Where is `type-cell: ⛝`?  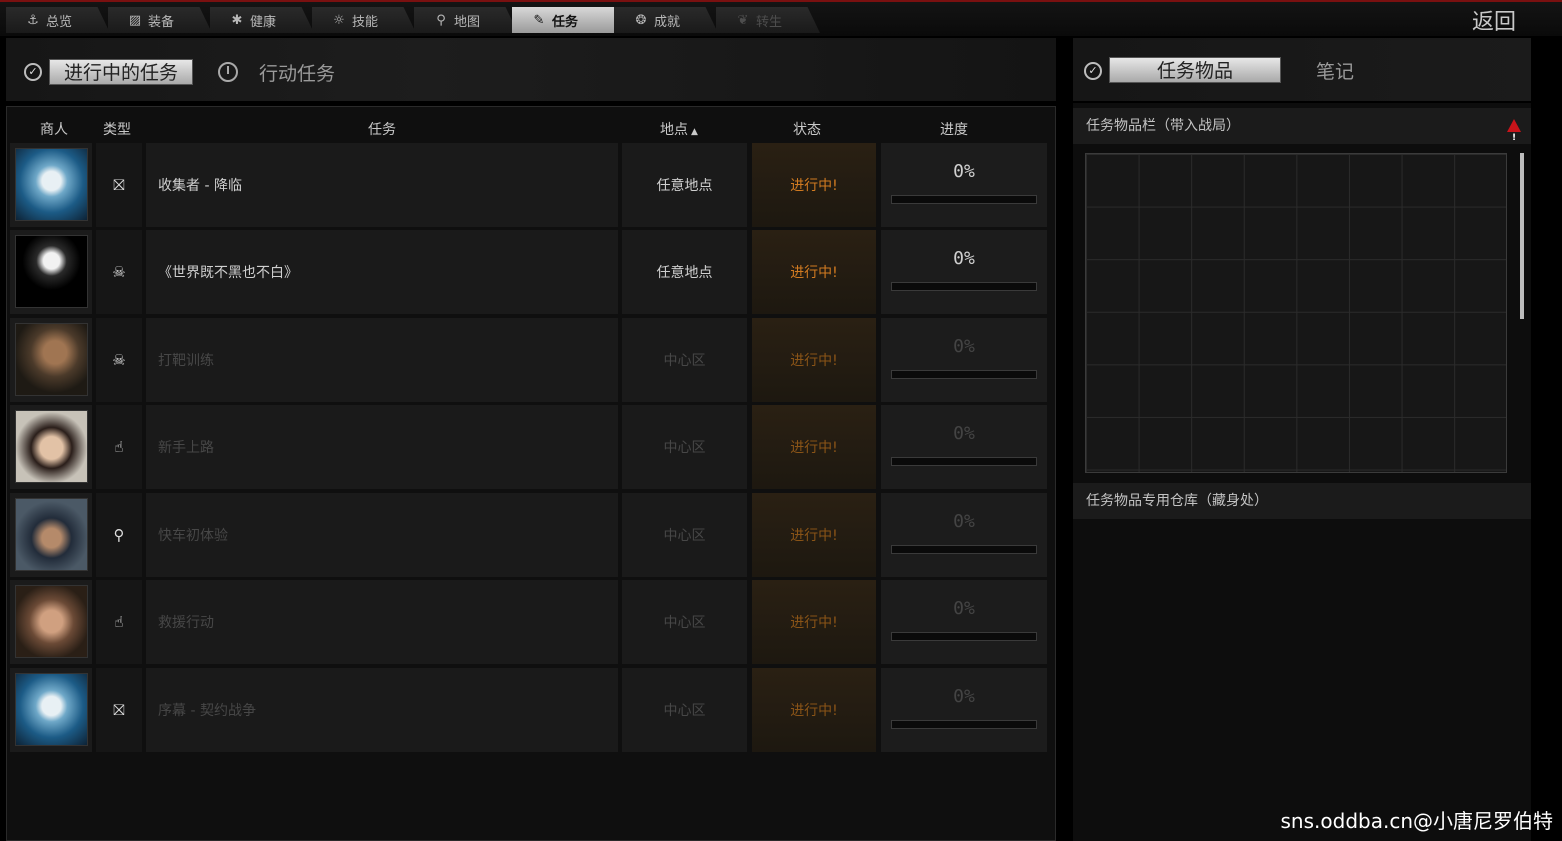
type-cell: ⛝ is located at coordinates (119, 710).